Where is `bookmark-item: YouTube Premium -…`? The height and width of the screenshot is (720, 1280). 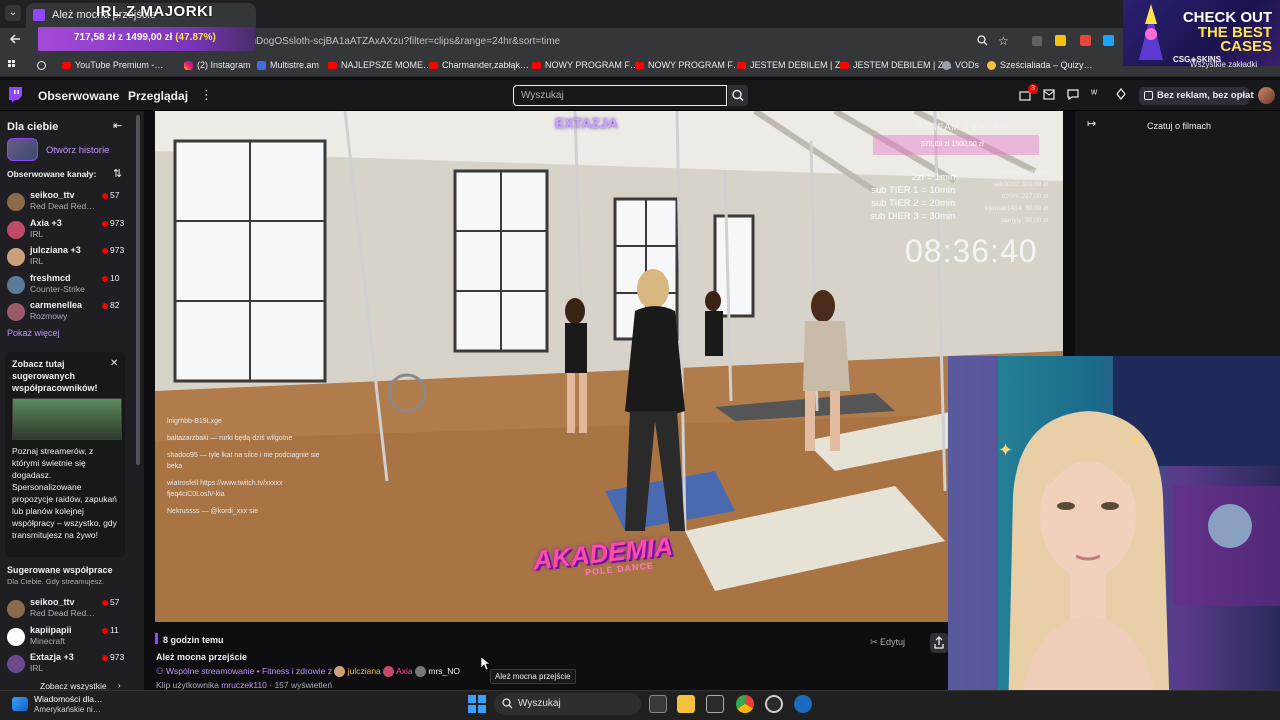
bookmark-item: YouTube Premium -… is located at coordinates (112, 65).